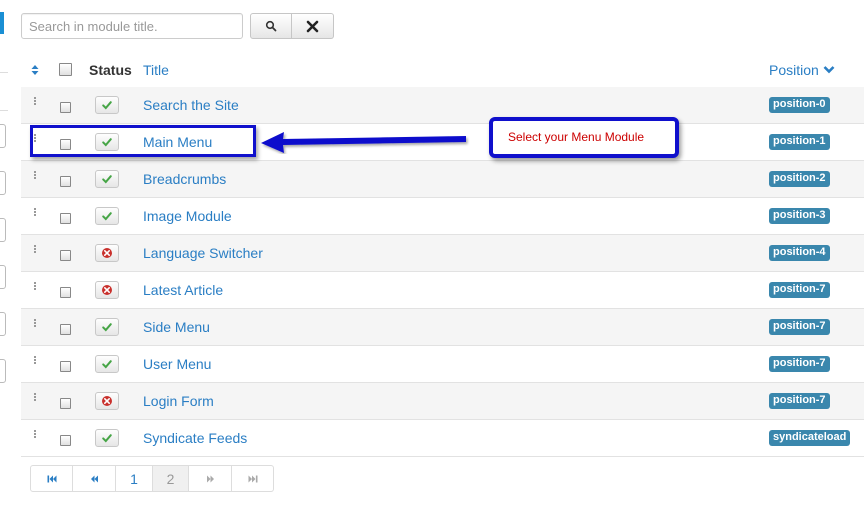  I want to click on sort-icon, so click(35, 69).